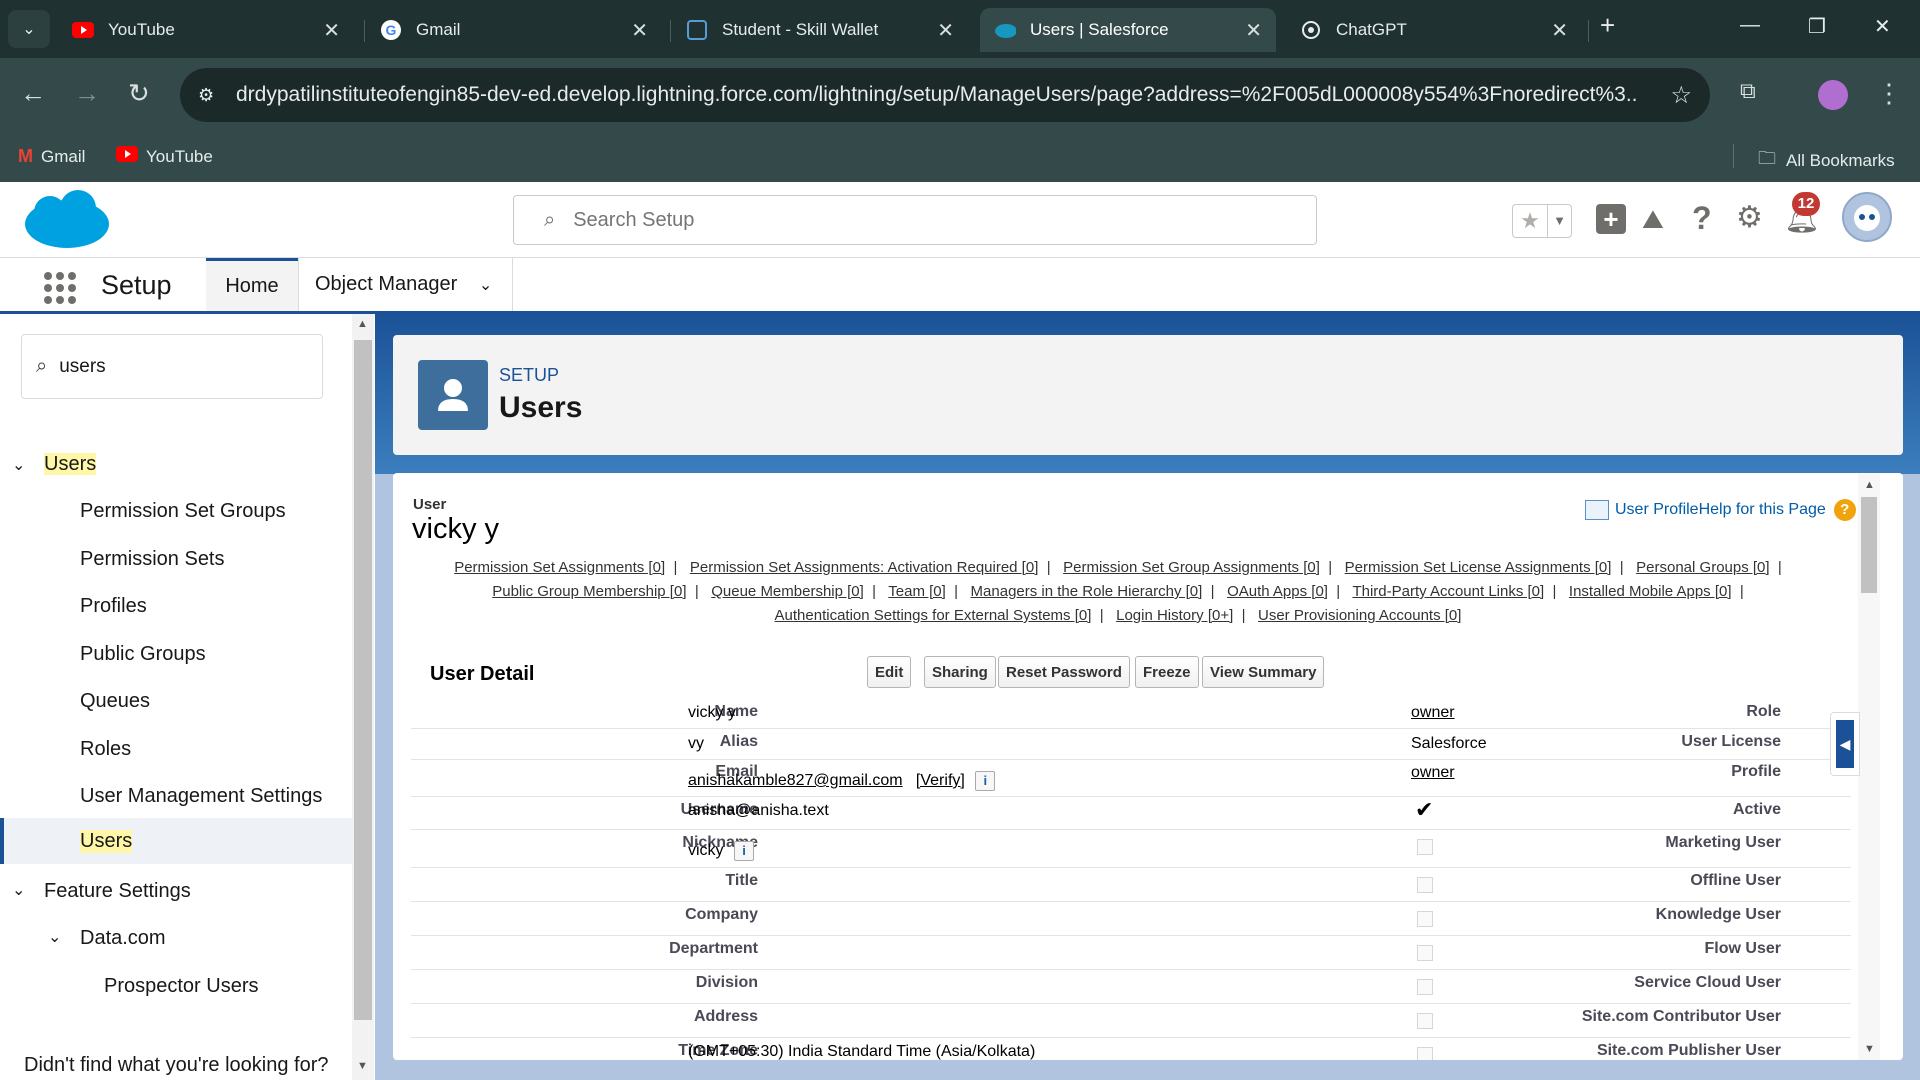  What do you see at coordinates (176, 841) in the screenshot?
I see `tree-item-users-selected: Users` at bounding box center [176, 841].